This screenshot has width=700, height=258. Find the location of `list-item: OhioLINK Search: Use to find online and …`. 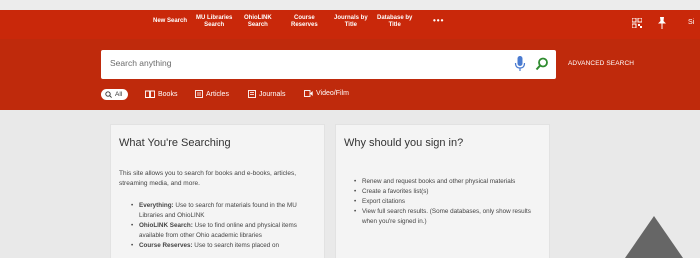

list-item: OhioLINK Search: Use to find online and … is located at coordinates (224, 231).